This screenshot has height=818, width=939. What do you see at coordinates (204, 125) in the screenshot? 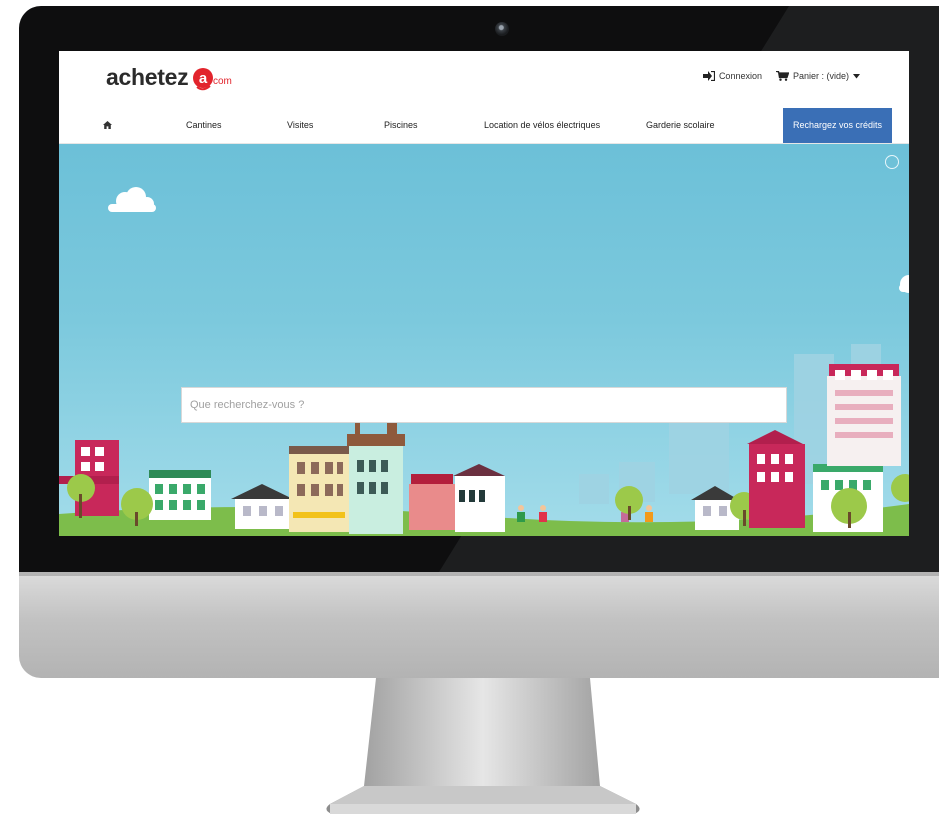
I see `nav-item-cantines: Cantines` at bounding box center [204, 125].